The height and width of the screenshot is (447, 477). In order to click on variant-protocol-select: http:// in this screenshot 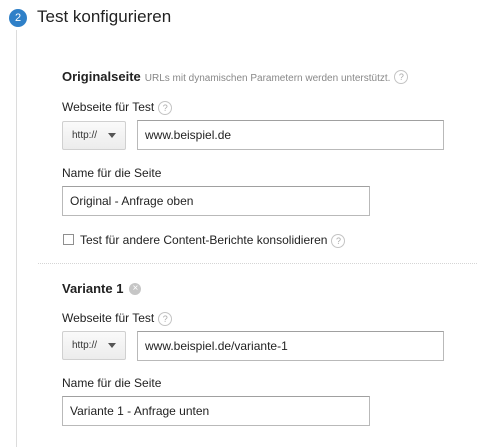, I will do `click(94, 345)`.